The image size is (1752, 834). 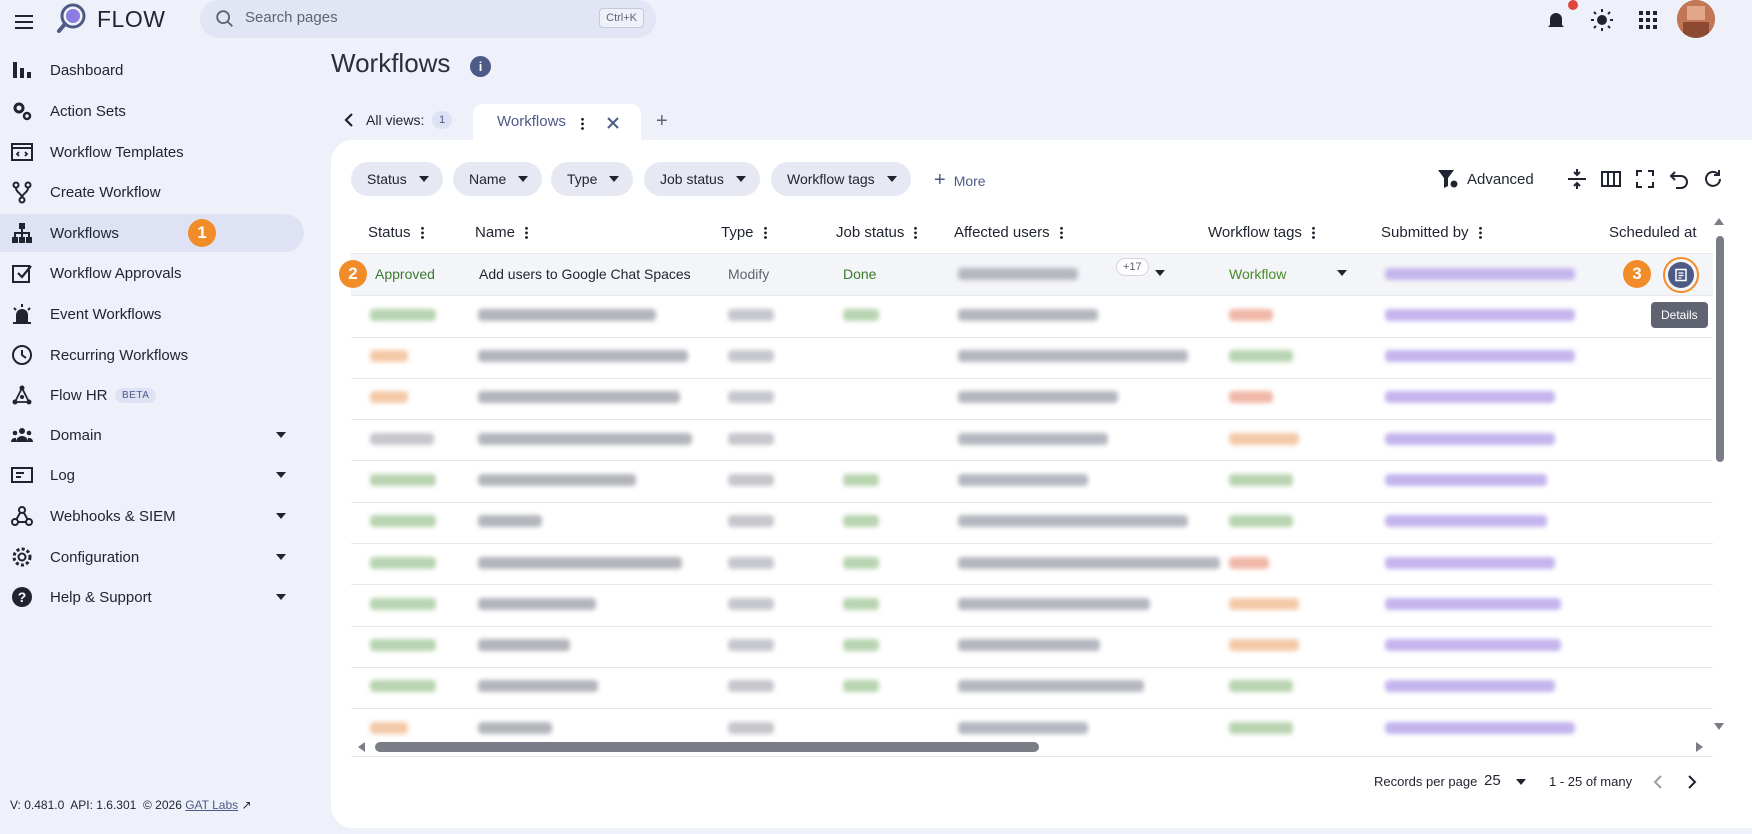 What do you see at coordinates (395, 120) in the screenshot?
I see `all-views-label: All views:` at bounding box center [395, 120].